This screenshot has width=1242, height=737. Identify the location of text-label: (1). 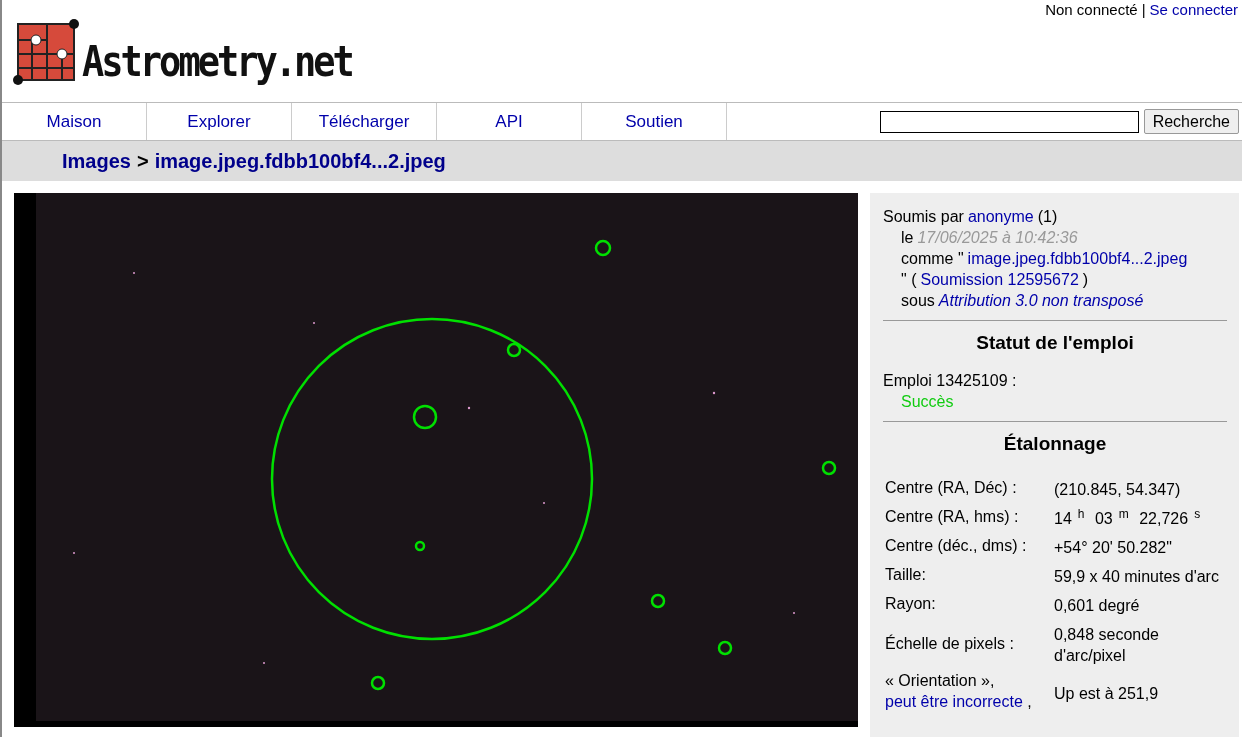
(1047, 217).